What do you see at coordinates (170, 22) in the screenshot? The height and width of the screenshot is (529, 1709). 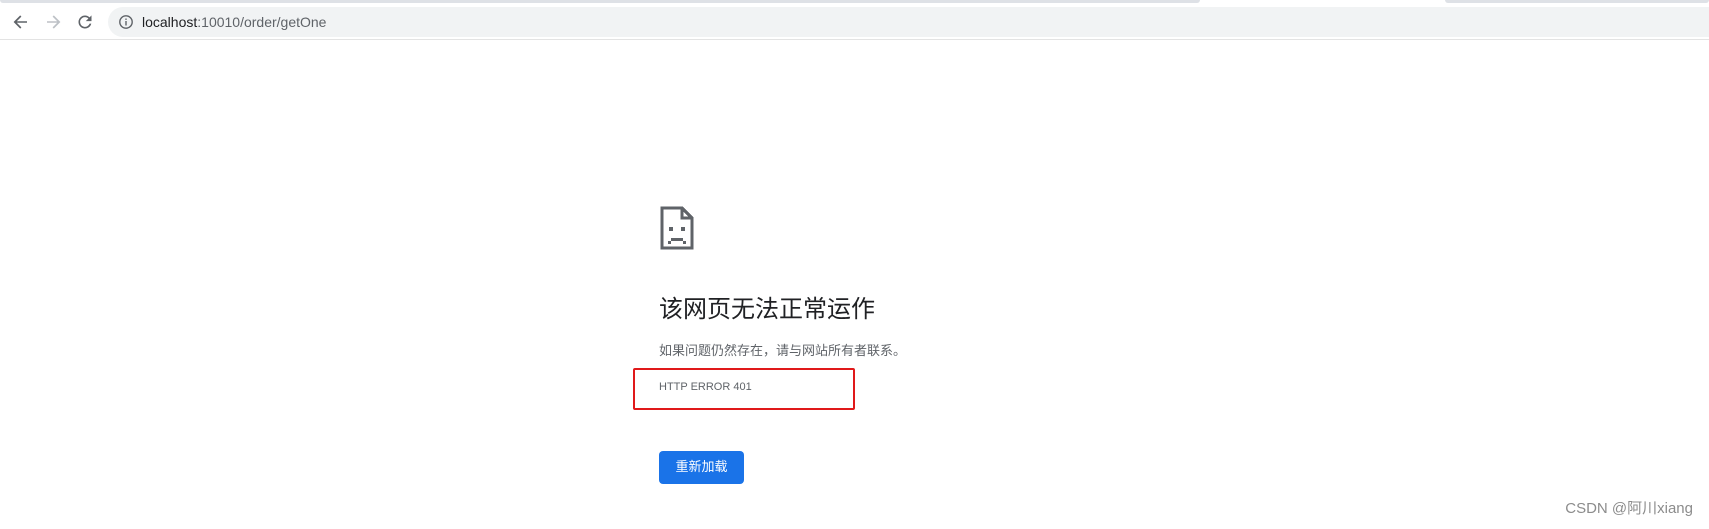 I see `url-host: localhost` at bounding box center [170, 22].